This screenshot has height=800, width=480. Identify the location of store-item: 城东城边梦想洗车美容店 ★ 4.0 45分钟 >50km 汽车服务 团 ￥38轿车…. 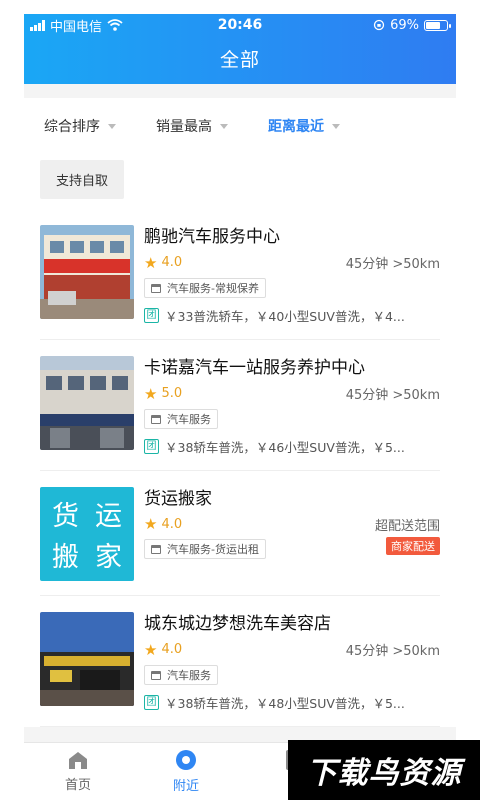
(240, 661).